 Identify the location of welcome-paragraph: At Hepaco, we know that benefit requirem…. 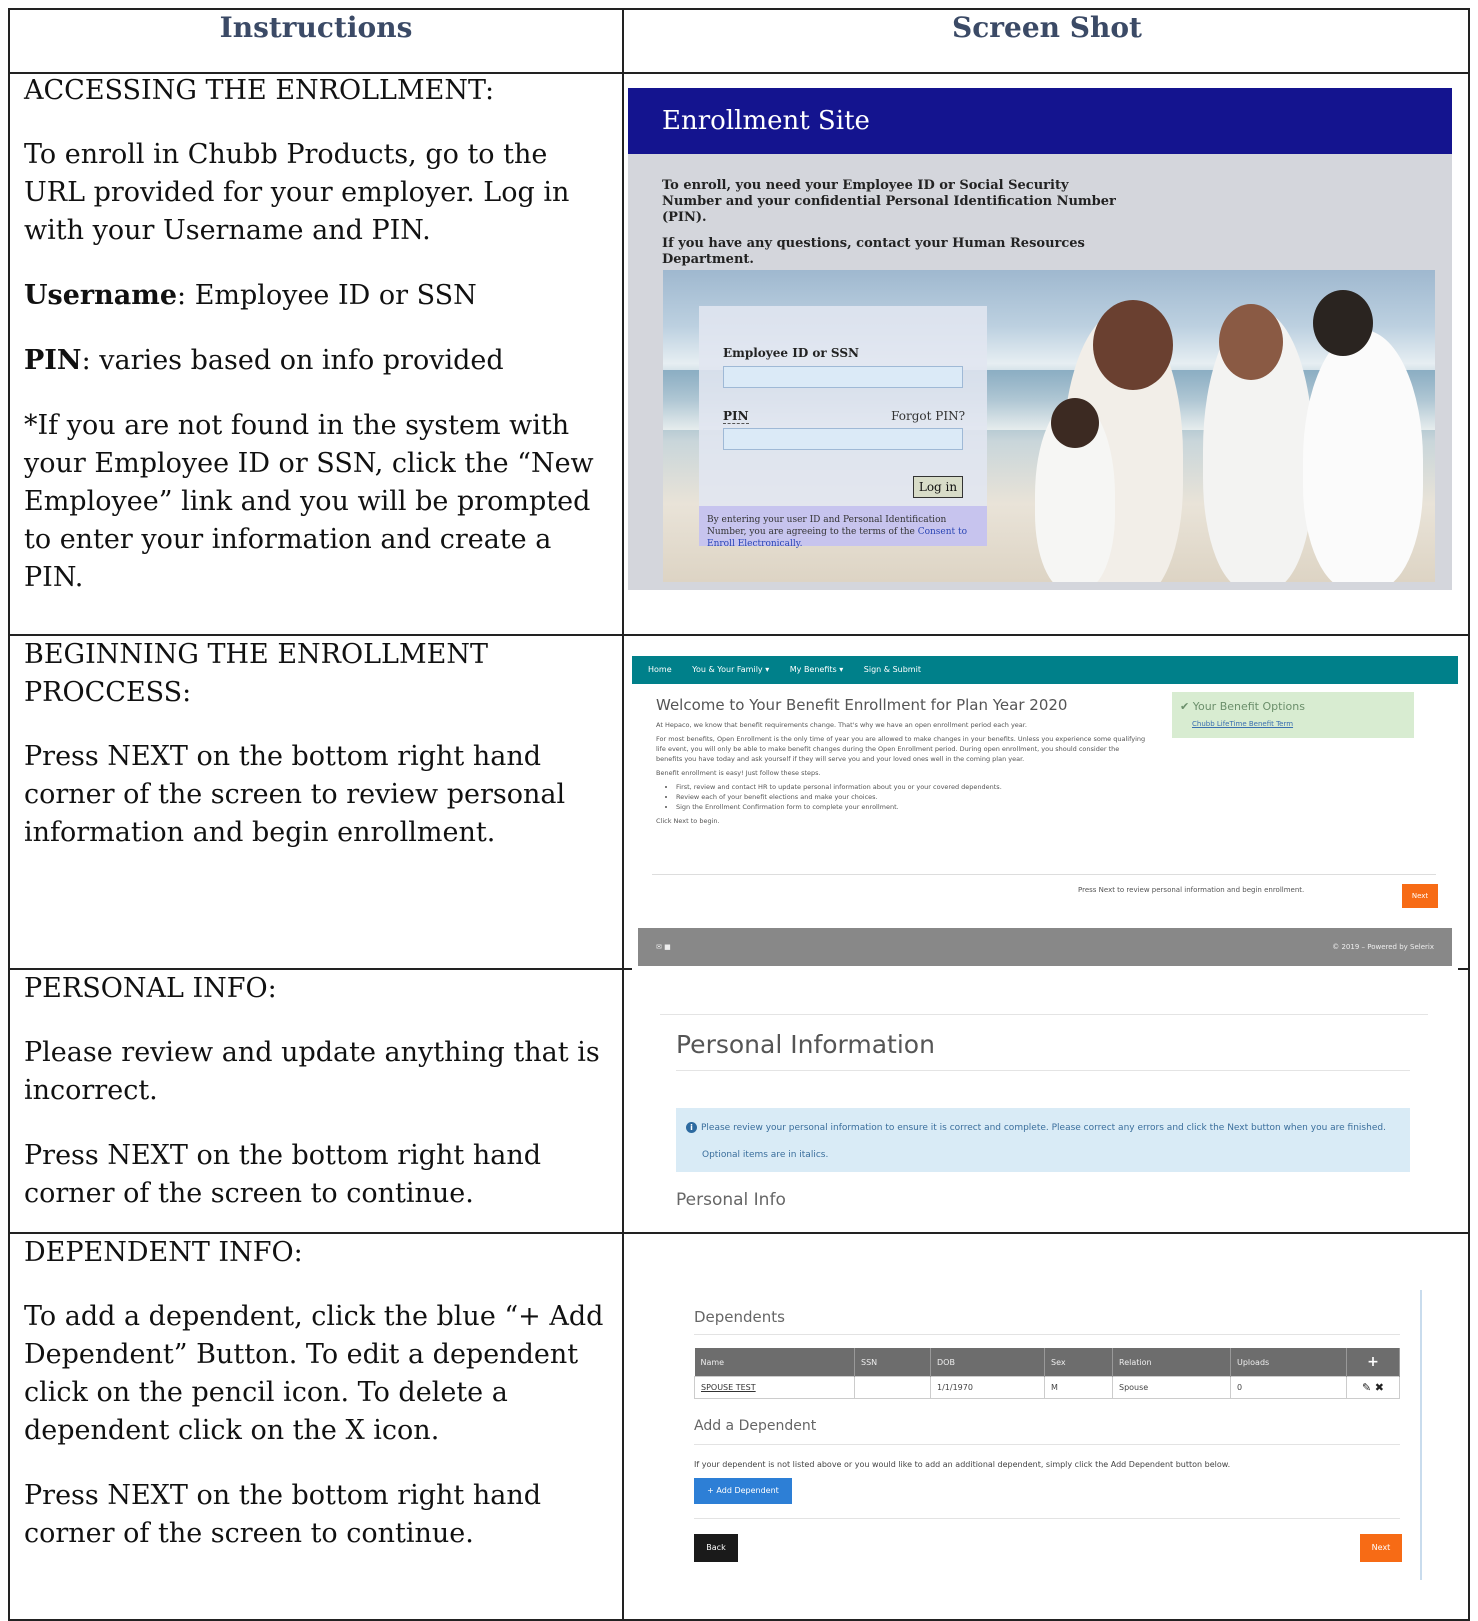
(841, 725).